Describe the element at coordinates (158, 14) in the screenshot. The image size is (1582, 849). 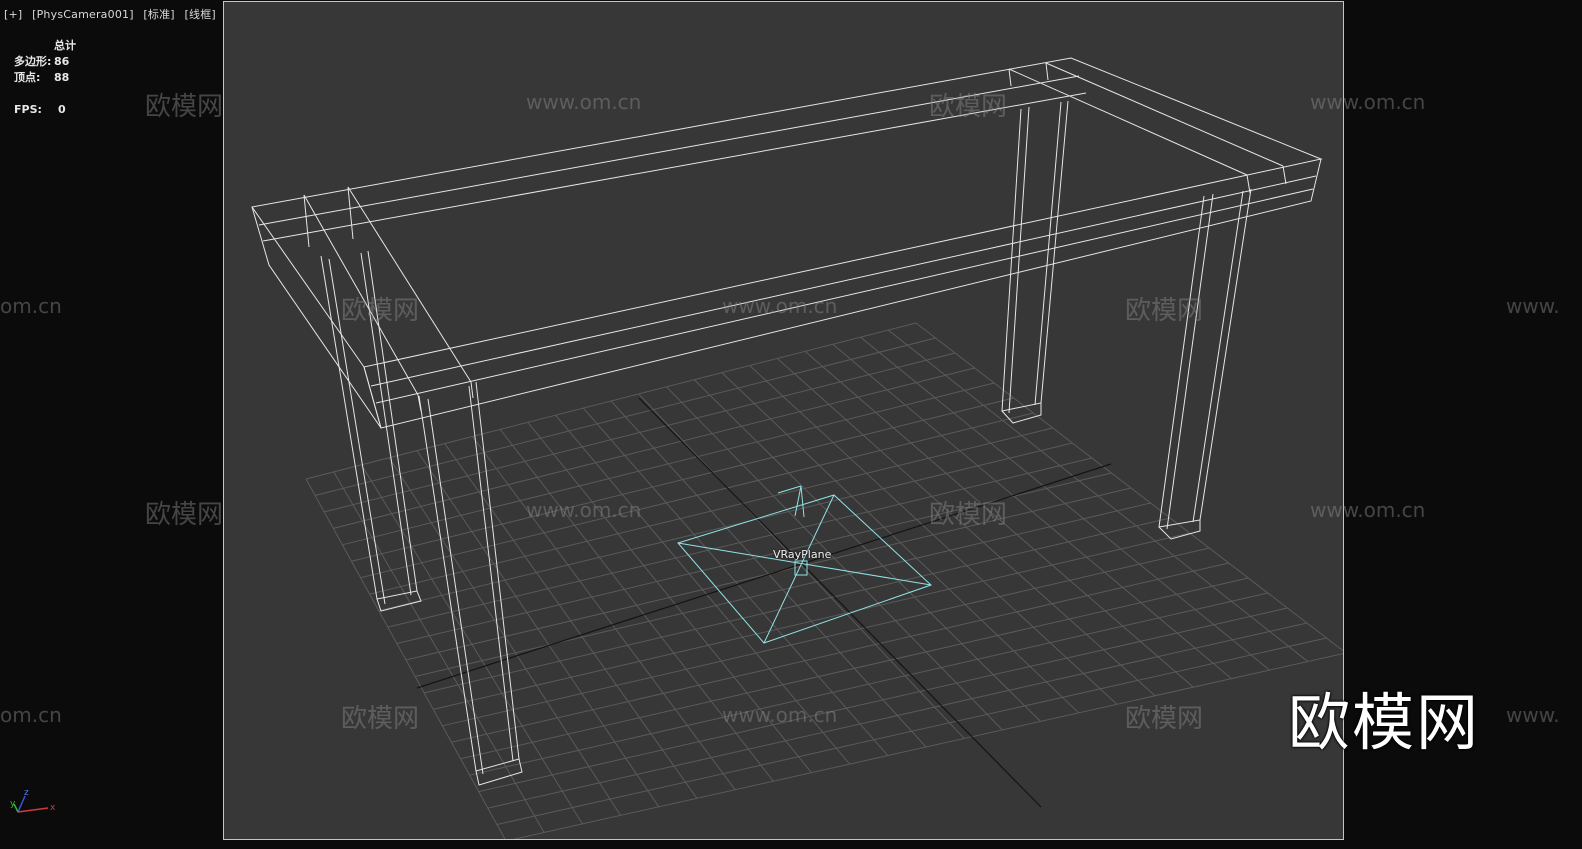
I see `viewport-shading-menu: [标准]` at that location.